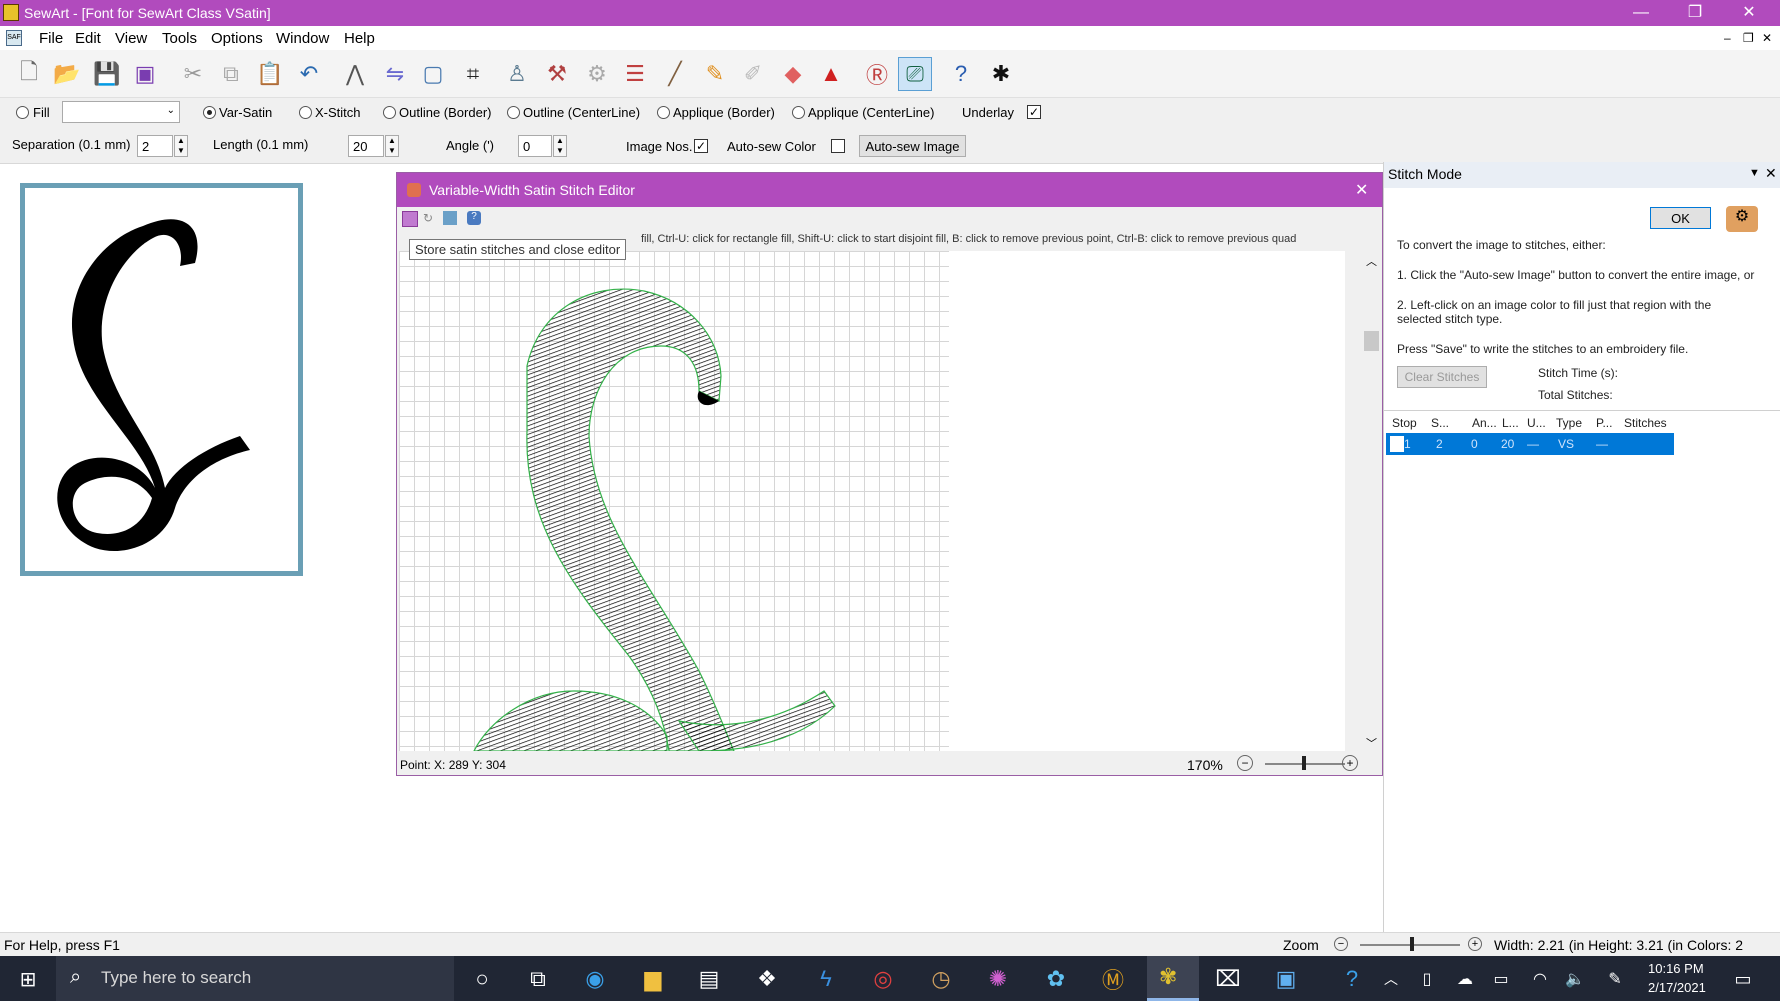 The width and height of the screenshot is (1780, 1001). What do you see at coordinates (877, 74) in the screenshot?
I see `text-icon: Ⓡ` at bounding box center [877, 74].